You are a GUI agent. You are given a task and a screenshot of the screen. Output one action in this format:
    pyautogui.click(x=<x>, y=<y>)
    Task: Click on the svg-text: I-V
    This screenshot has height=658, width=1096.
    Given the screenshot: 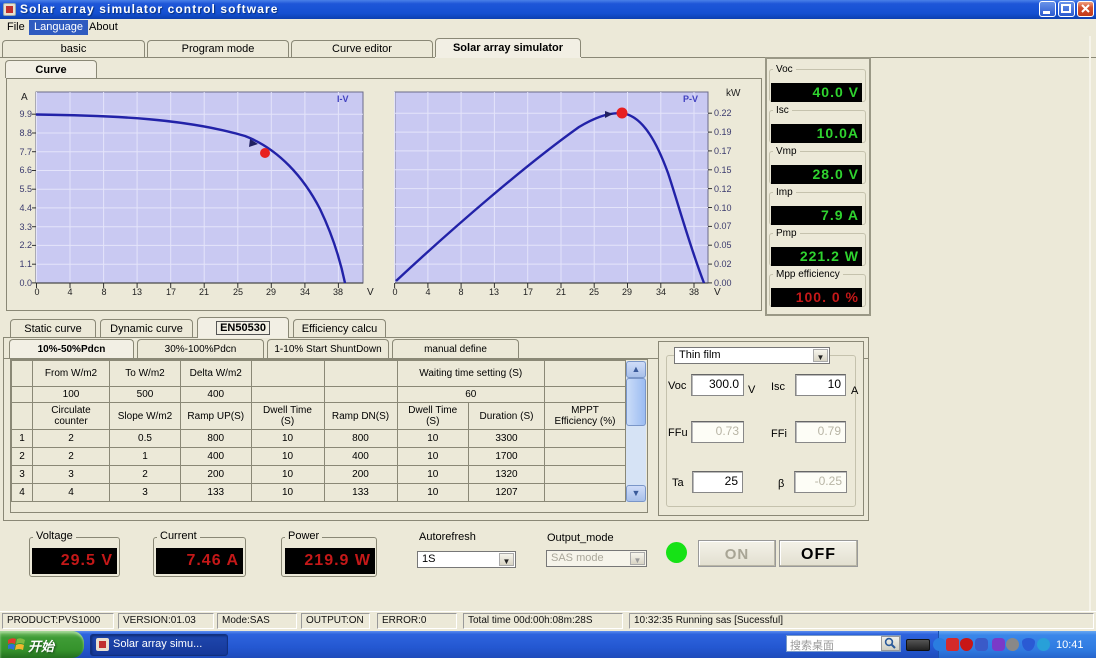 What is the action you would take?
    pyautogui.click(x=343, y=99)
    